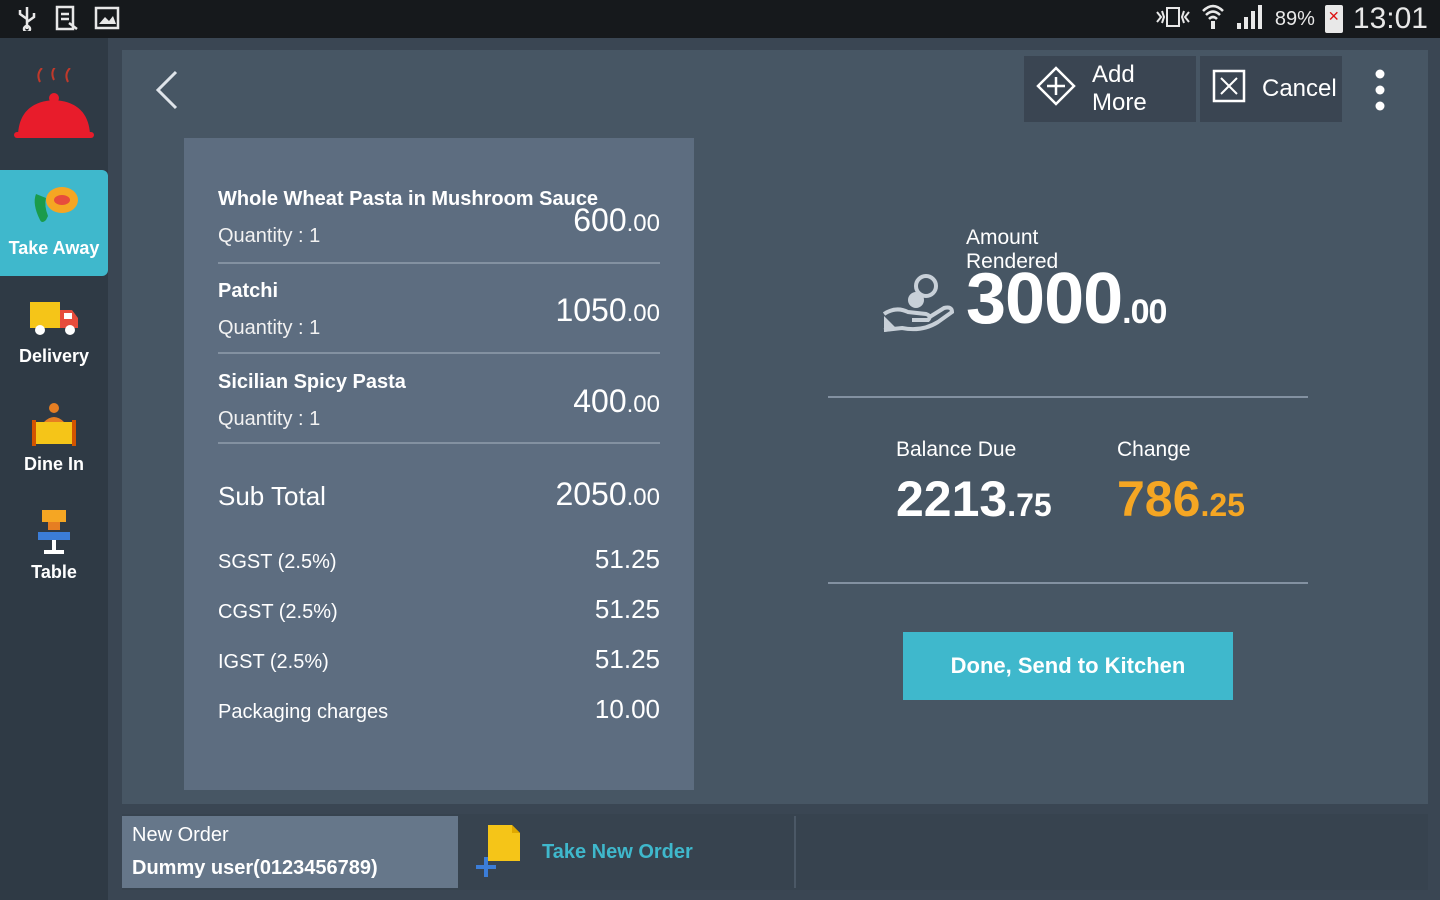 The width and height of the screenshot is (1440, 900). Describe the element at coordinates (1066, 299) in the screenshot. I see `amount-rendered-value: 3000.00` at that location.